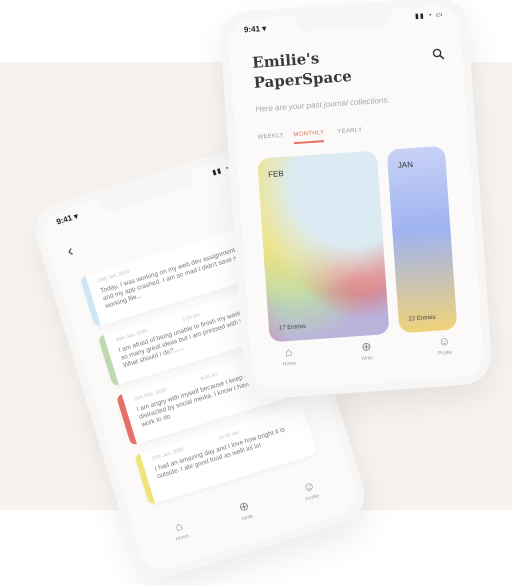 This screenshot has height=585, width=512. What do you see at coordinates (302, 70) in the screenshot?
I see `page-title: Emilie's PaperSpace` at bounding box center [302, 70].